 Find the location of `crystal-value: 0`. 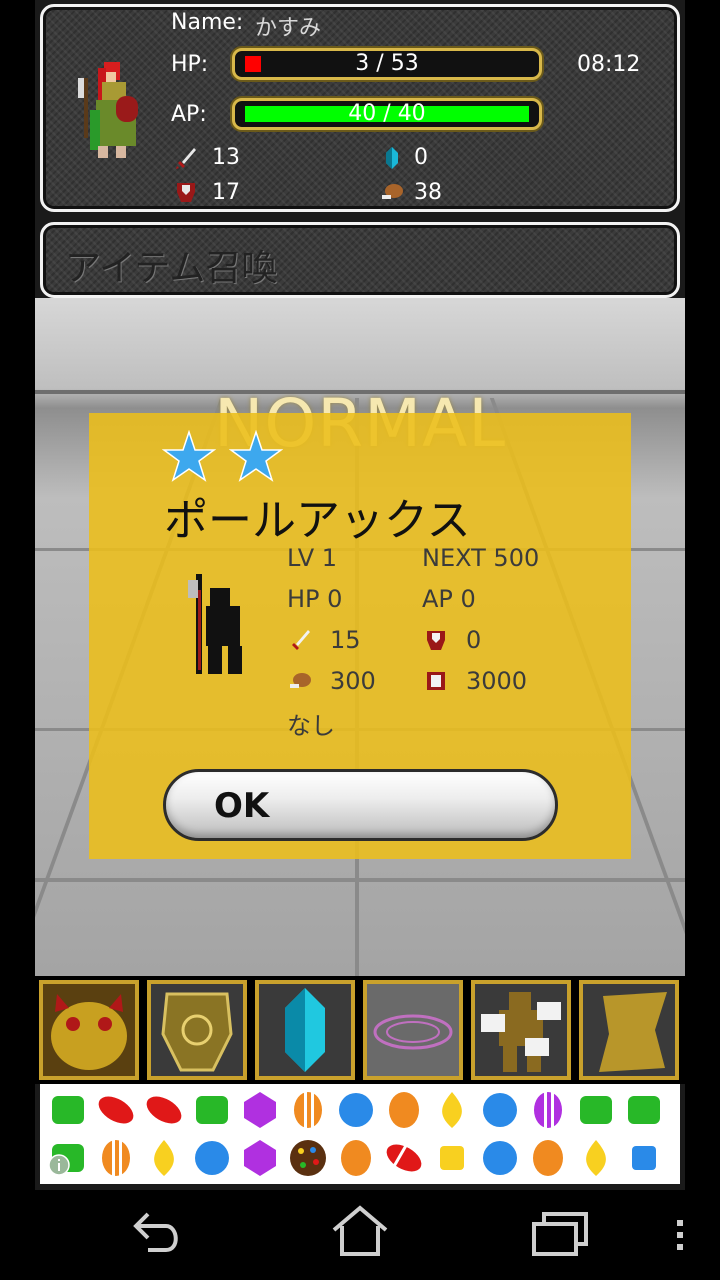

crystal-value: 0 is located at coordinates (421, 157).